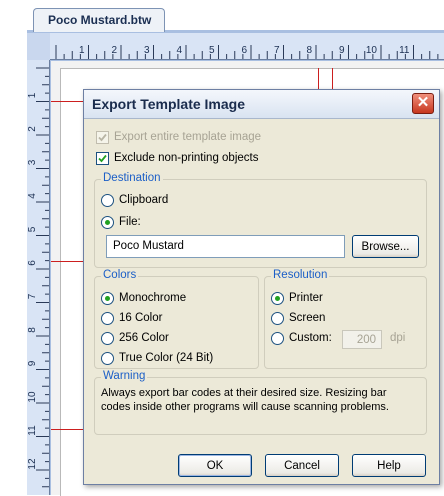  I want to click on custom-dpi-input: 200, so click(362, 339).